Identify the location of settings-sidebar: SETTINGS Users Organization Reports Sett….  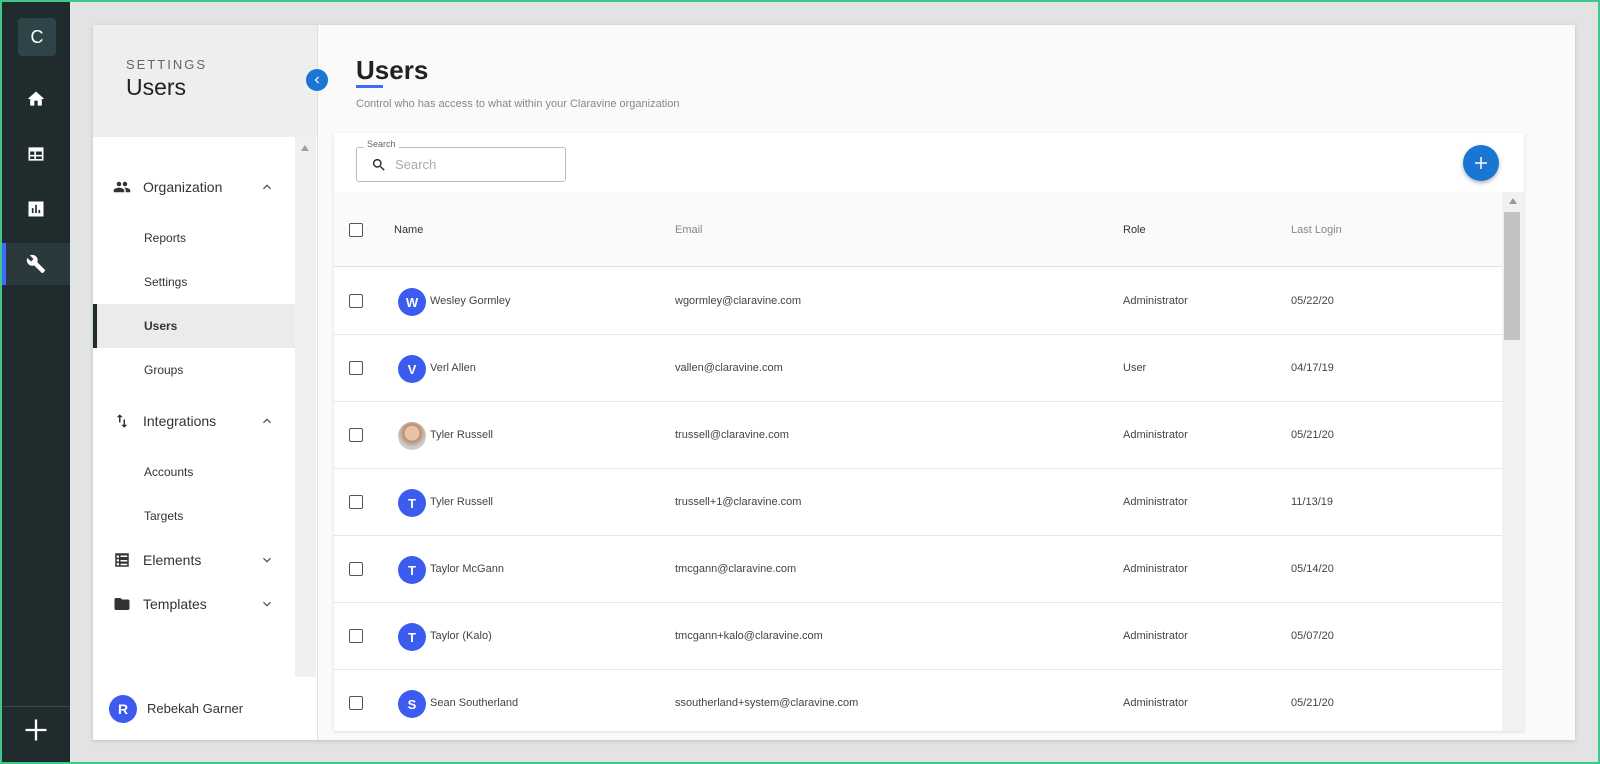
(205, 382).